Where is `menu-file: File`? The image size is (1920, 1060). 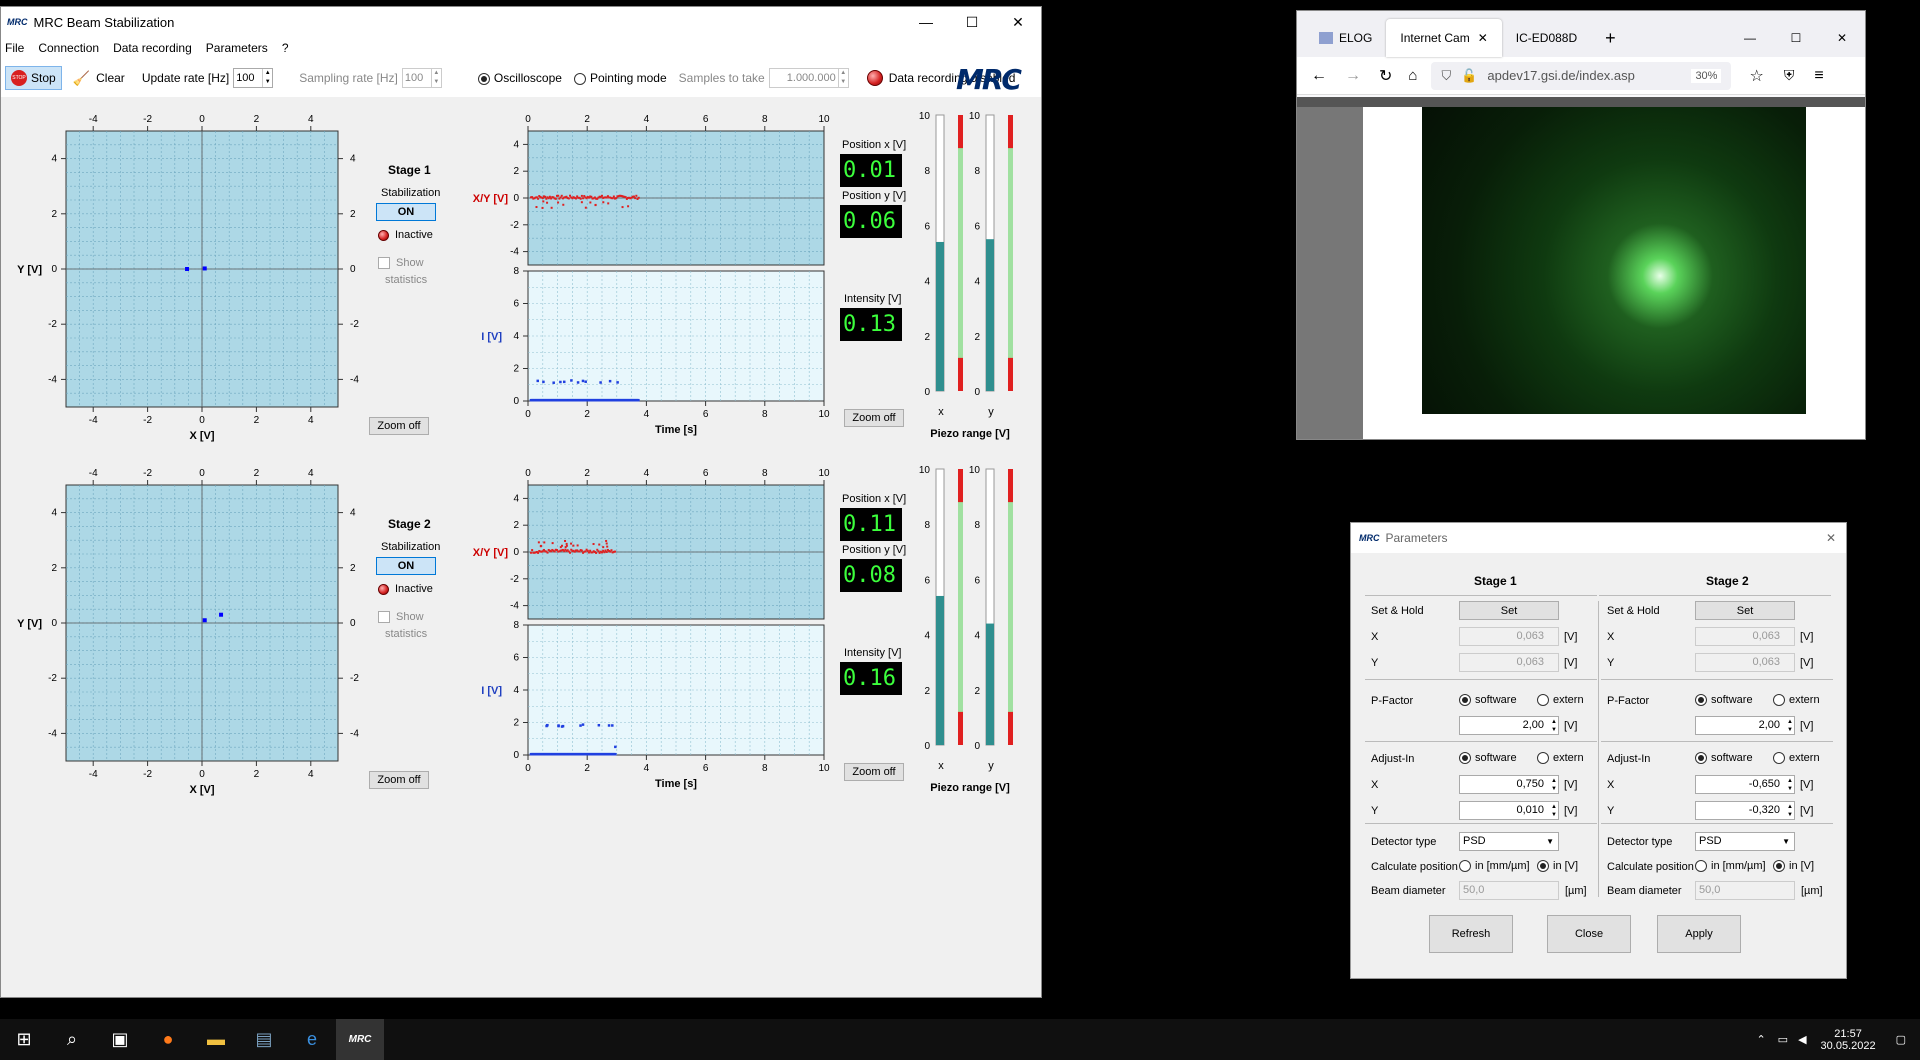
menu-file: File is located at coordinates (14, 48).